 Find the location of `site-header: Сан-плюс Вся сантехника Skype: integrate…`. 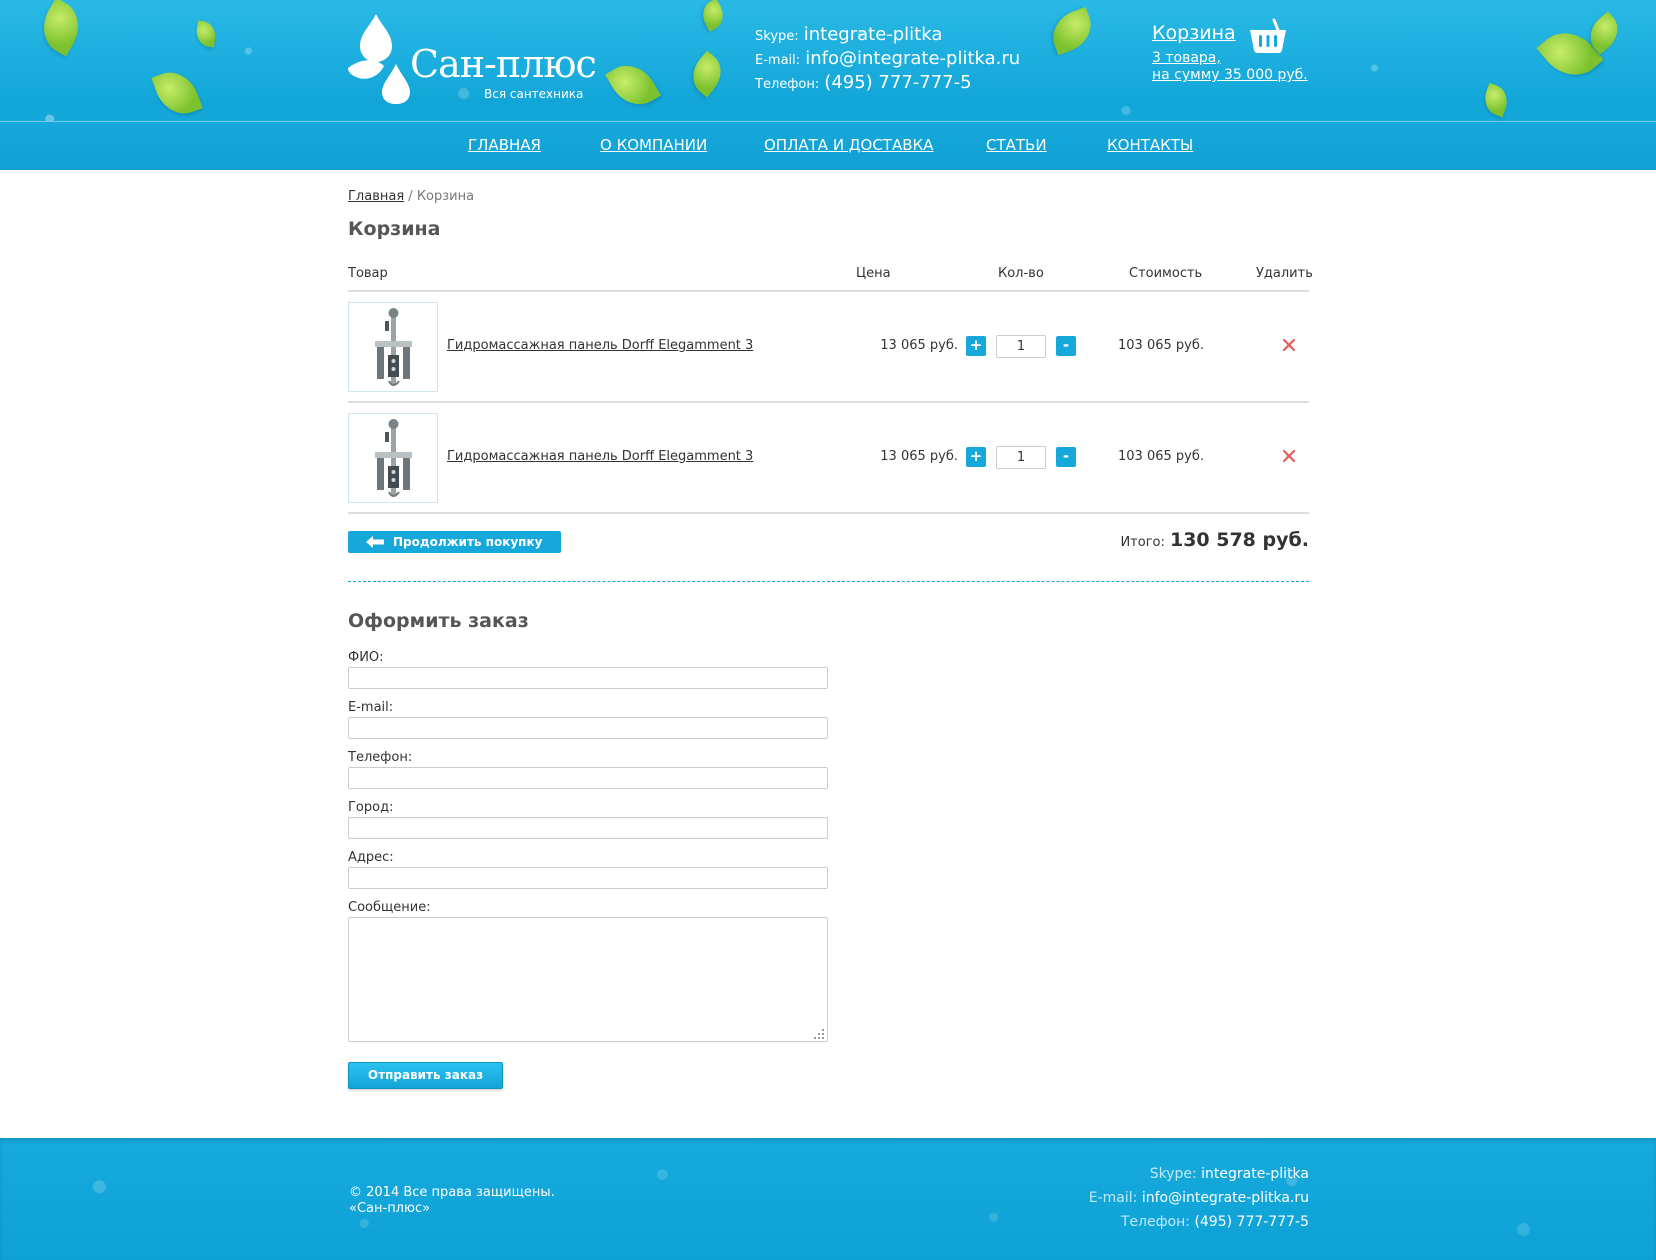

site-header: Сан-плюс Вся сантехника Skype: integrate… is located at coordinates (828, 85).